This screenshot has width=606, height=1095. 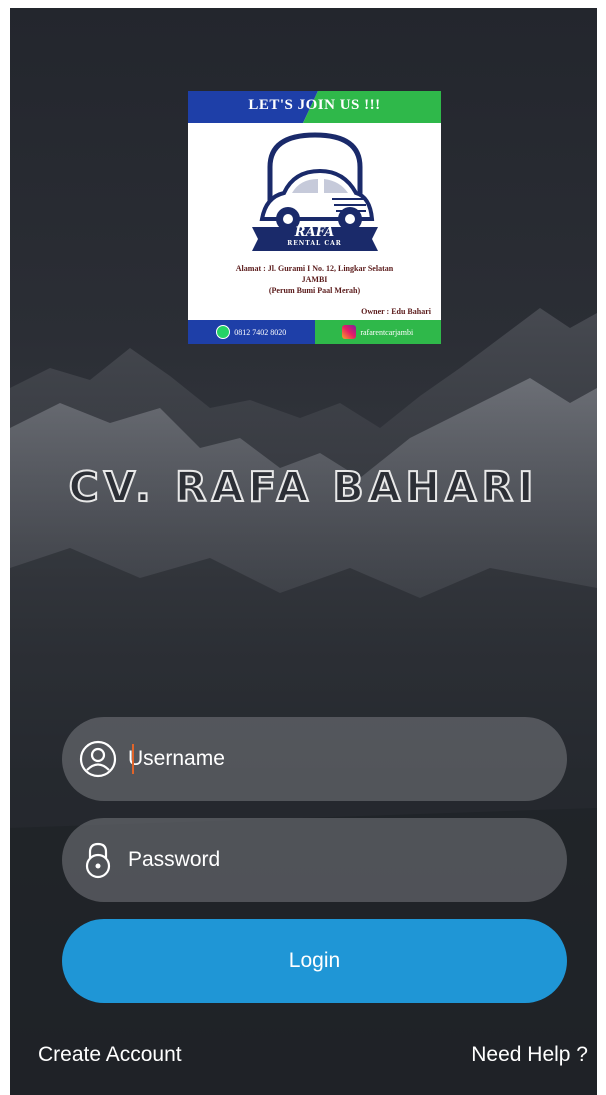 I want to click on address-line-2: JAMBI, so click(x=314, y=279).